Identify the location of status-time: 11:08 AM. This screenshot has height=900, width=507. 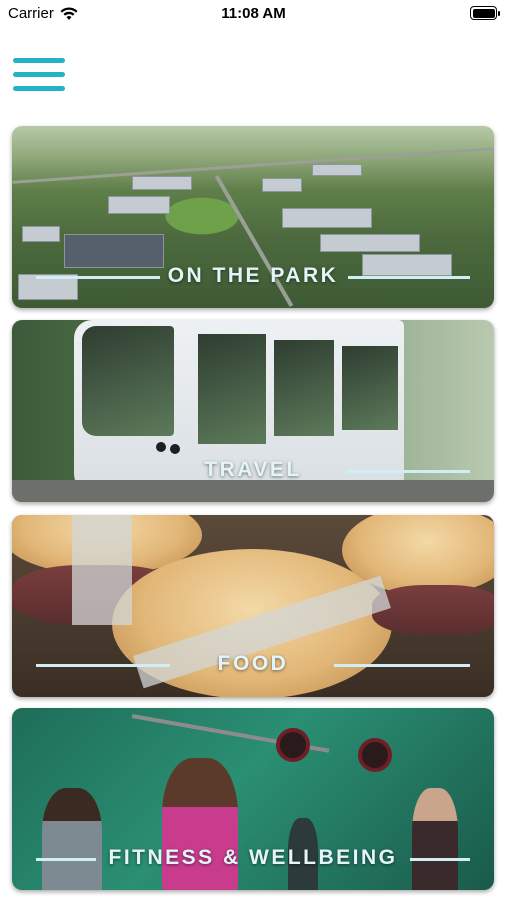
(253, 13).